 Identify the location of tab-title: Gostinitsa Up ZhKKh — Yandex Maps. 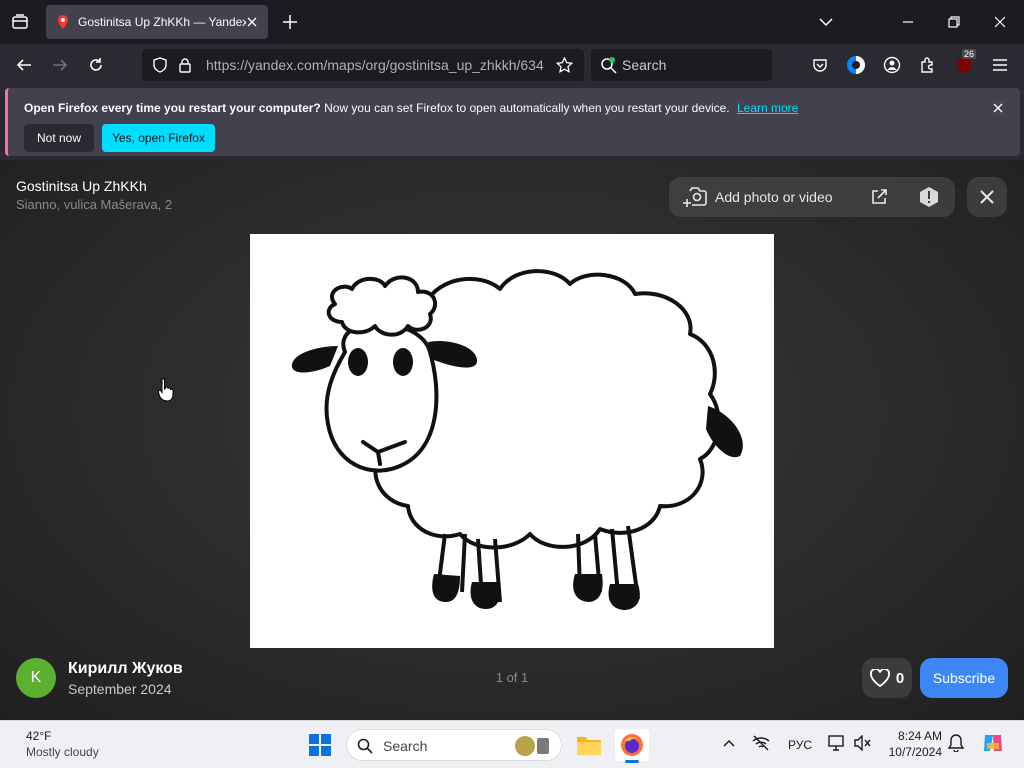
(162, 22).